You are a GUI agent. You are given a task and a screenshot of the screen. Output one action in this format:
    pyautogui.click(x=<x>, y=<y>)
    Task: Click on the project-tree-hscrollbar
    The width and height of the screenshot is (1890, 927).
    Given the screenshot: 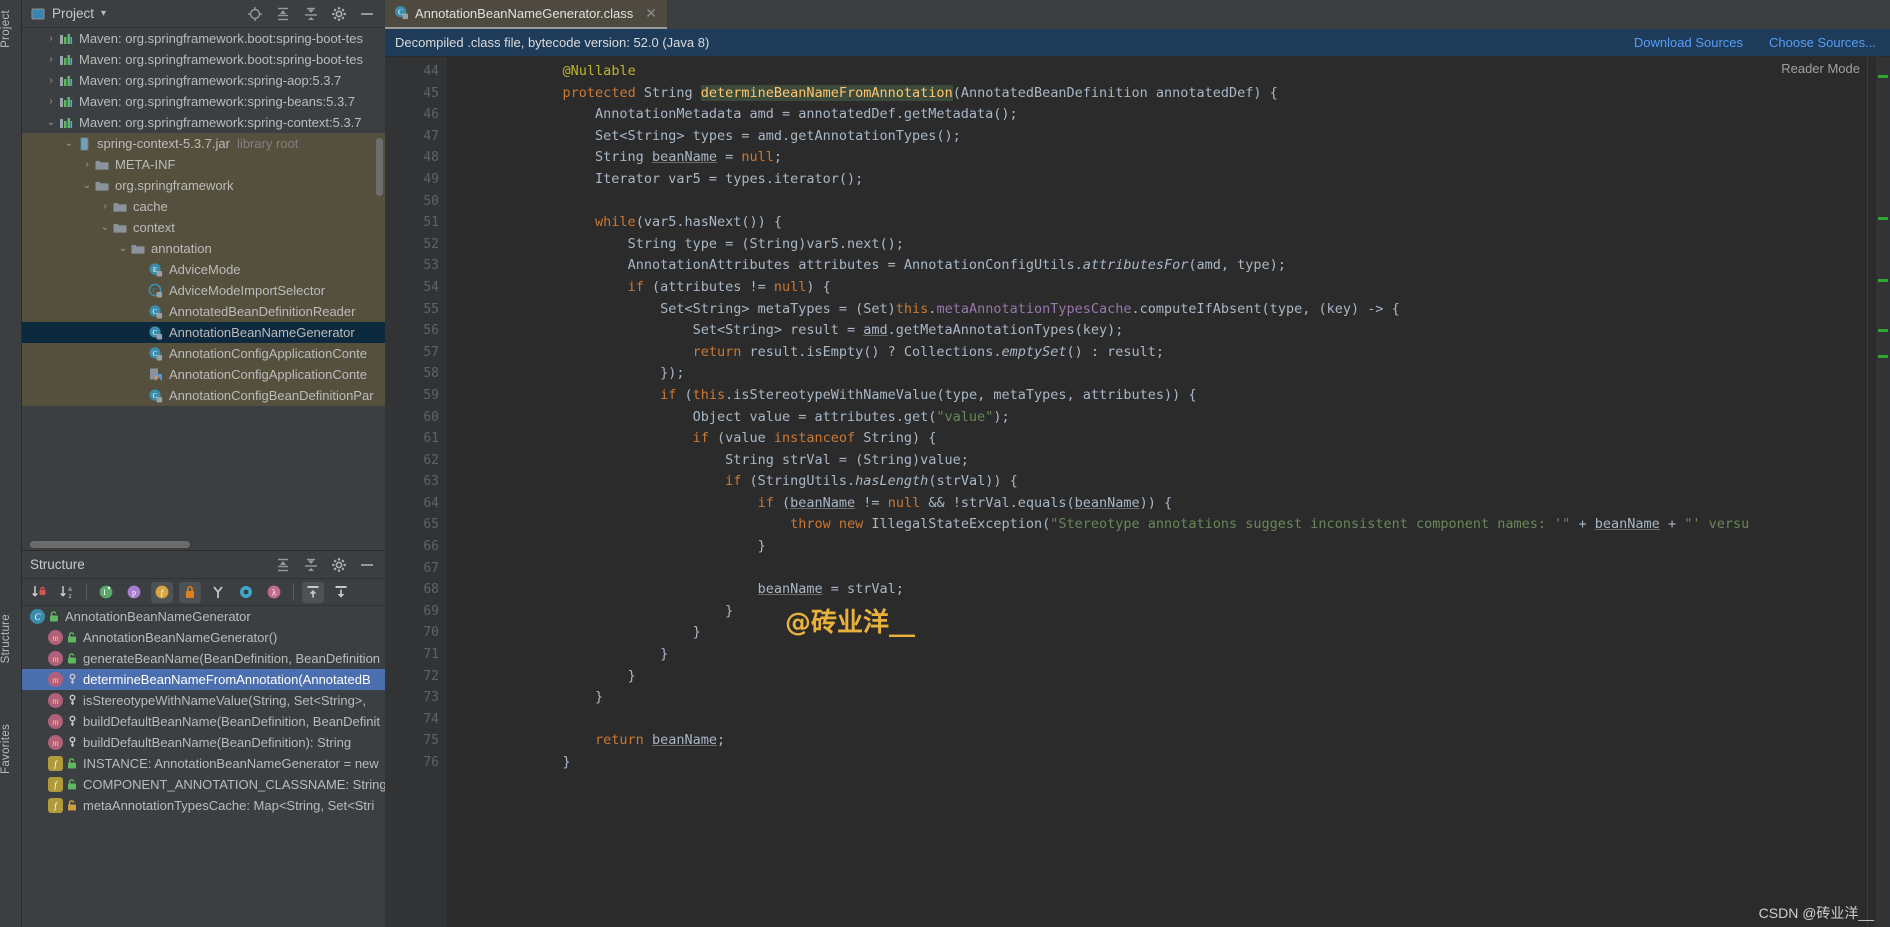 What is the action you would take?
    pyautogui.click(x=110, y=544)
    